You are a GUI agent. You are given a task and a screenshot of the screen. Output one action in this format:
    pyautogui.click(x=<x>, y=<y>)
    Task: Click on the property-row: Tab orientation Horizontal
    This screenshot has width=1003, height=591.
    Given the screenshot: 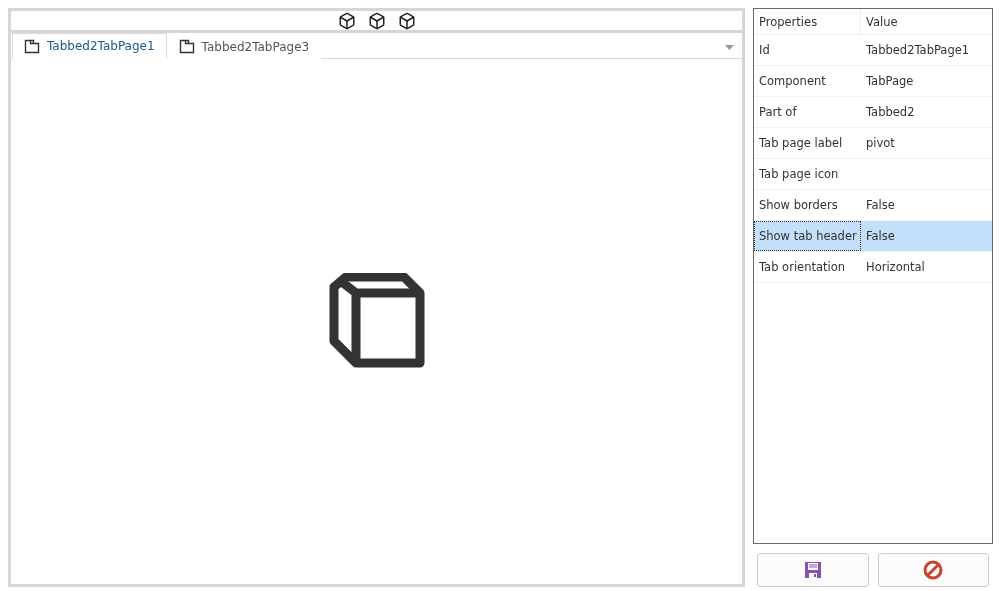 What is the action you would take?
    pyautogui.click(x=873, y=267)
    